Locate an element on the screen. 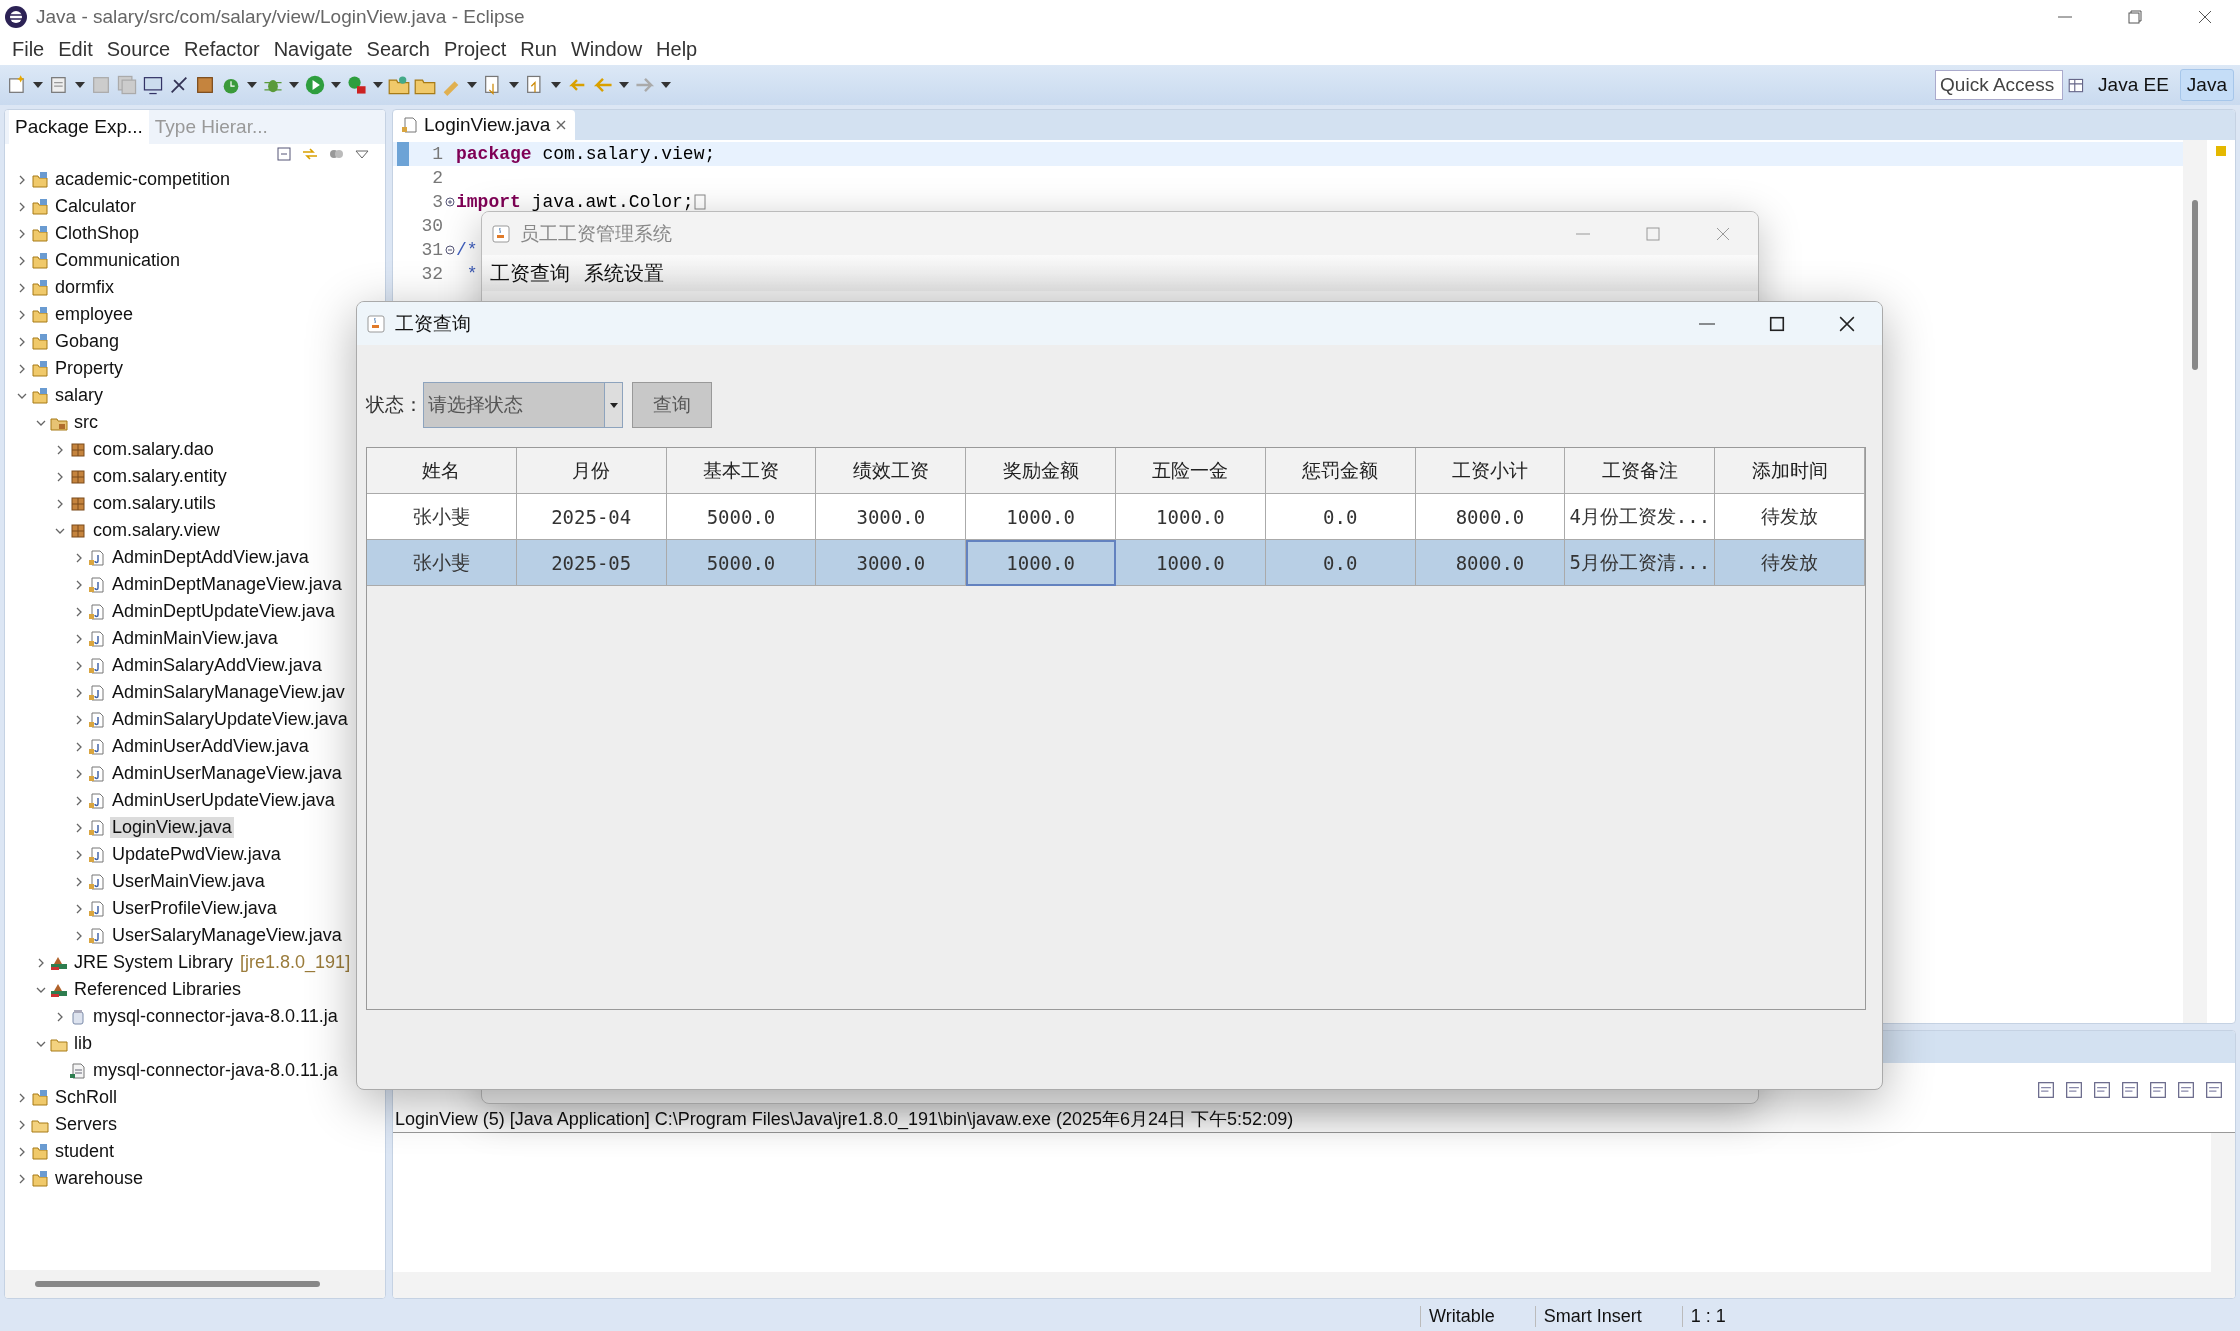  tree-item: lib is located at coordinates (83, 1043).